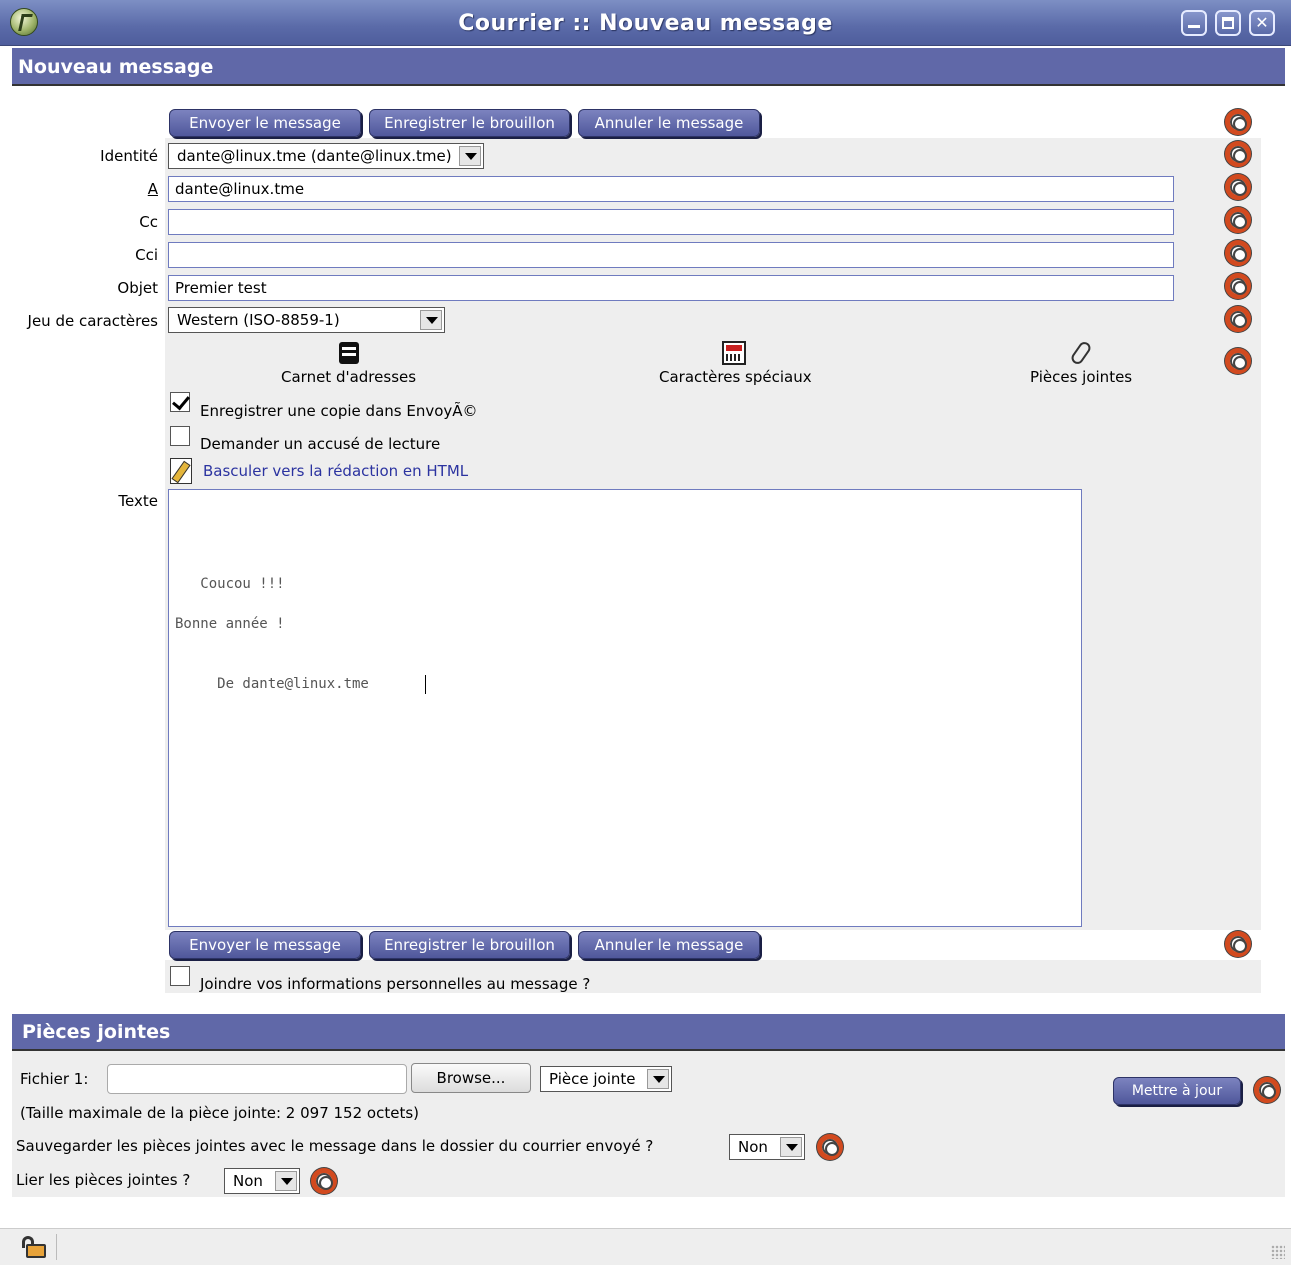 The image size is (1291, 1265). I want to click on cc-field, so click(671, 222).